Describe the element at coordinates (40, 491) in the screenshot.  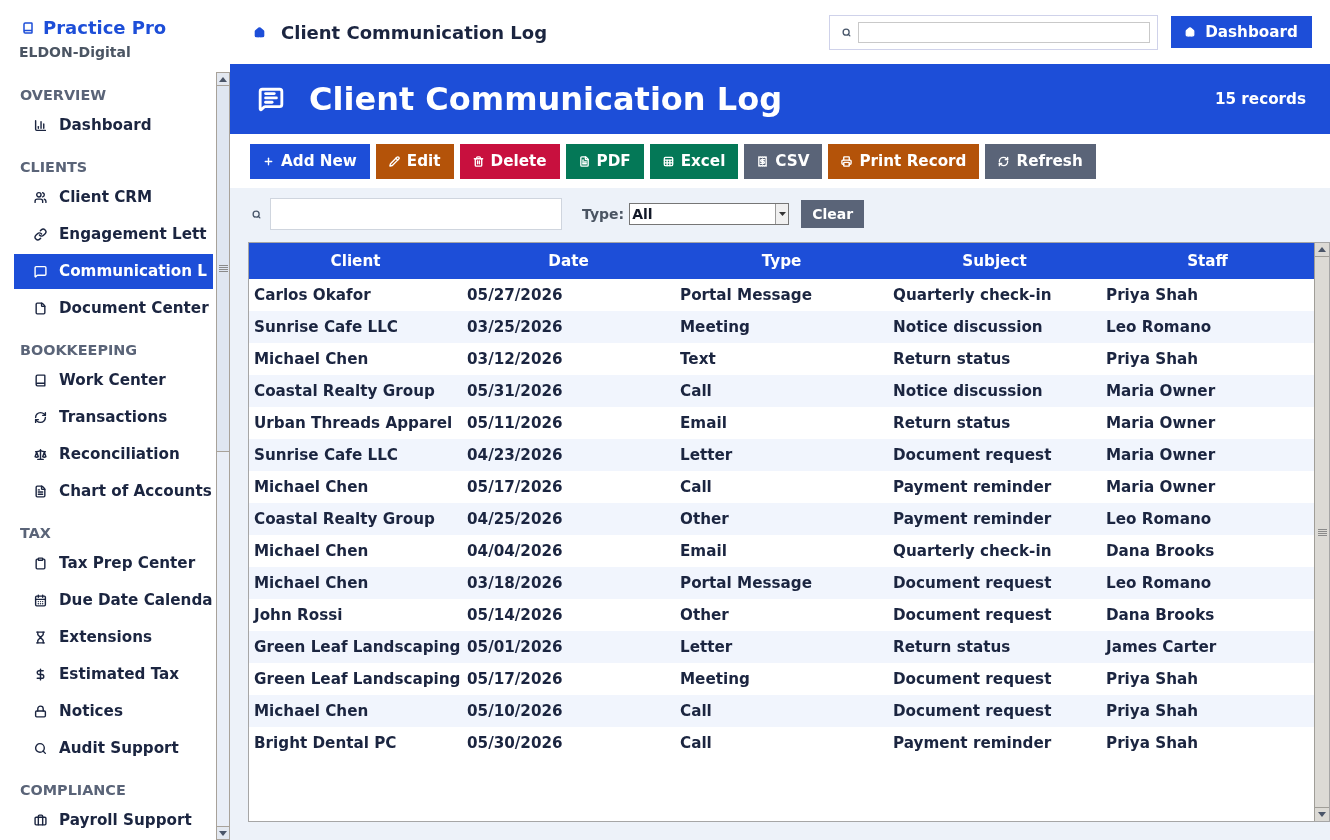
I see `document-icon` at that location.